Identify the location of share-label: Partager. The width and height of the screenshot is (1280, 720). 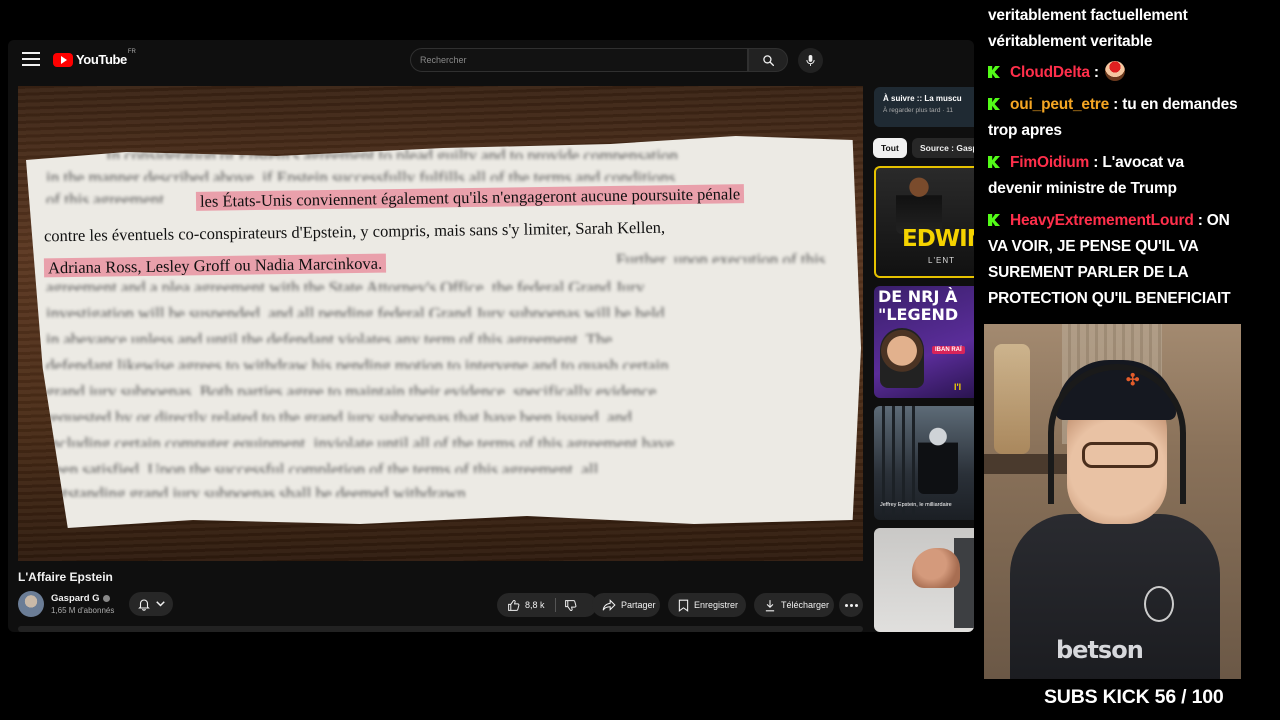
(638, 605).